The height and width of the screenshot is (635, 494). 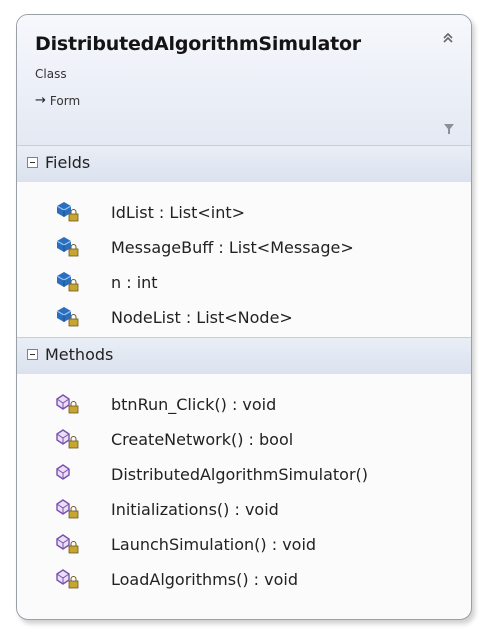 What do you see at coordinates (240, 474) in the screenshot?
I see `method-label: DistributedAlgorithmSimulator()` at bounding box center [240, 474].